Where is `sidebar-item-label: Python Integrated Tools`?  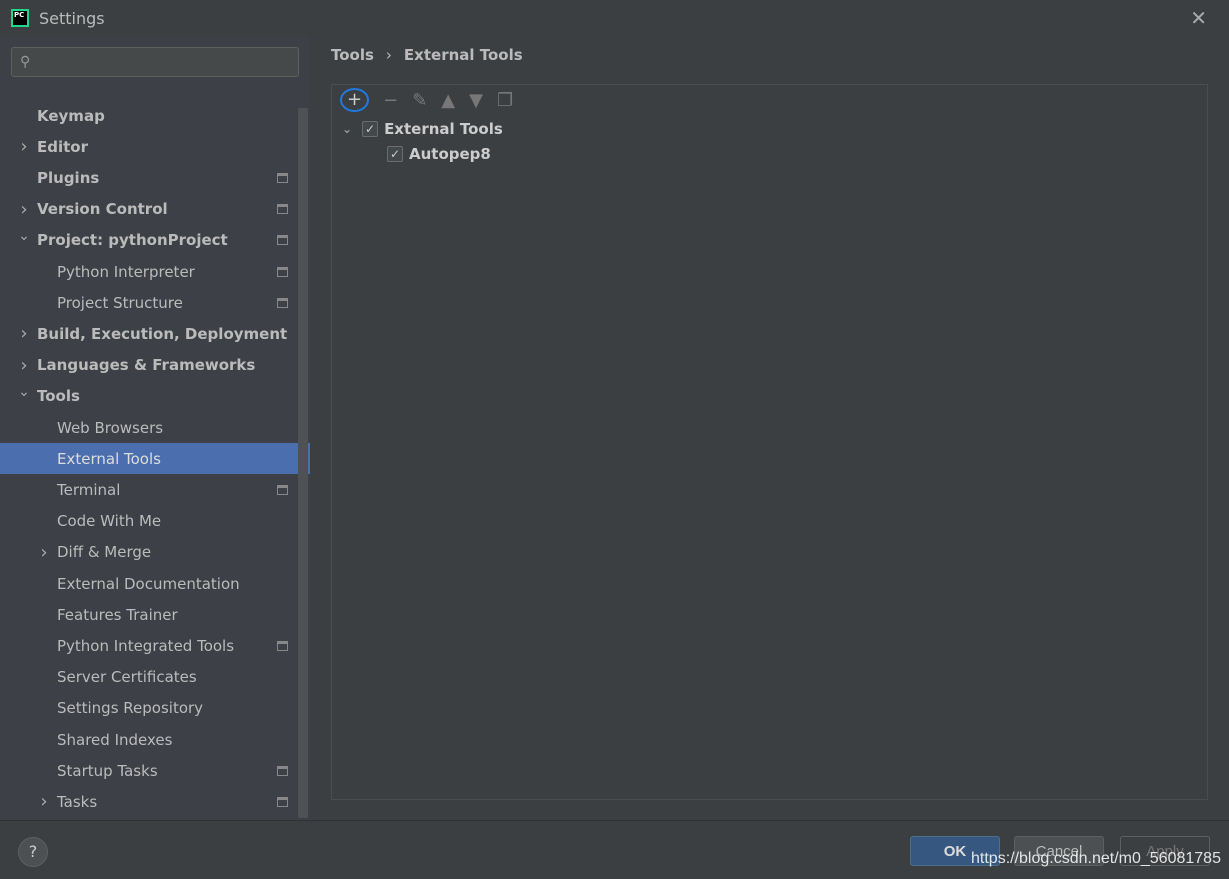 sidebar-item-label: Python Integrated Tools is located at coordinates (146, 645).